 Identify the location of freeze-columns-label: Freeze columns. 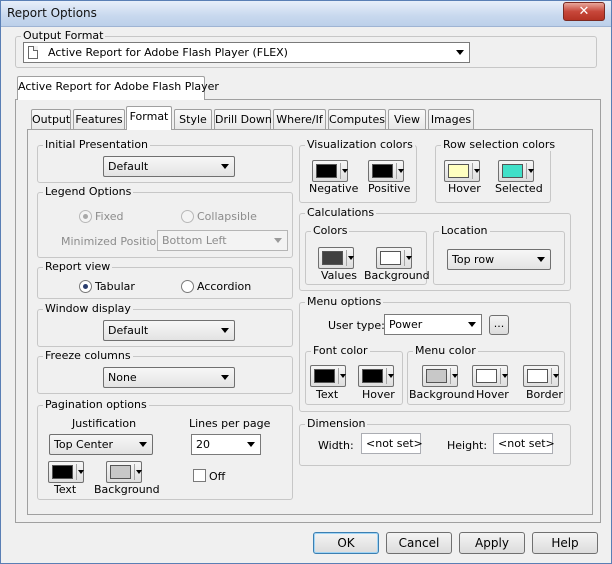
(88, 355).